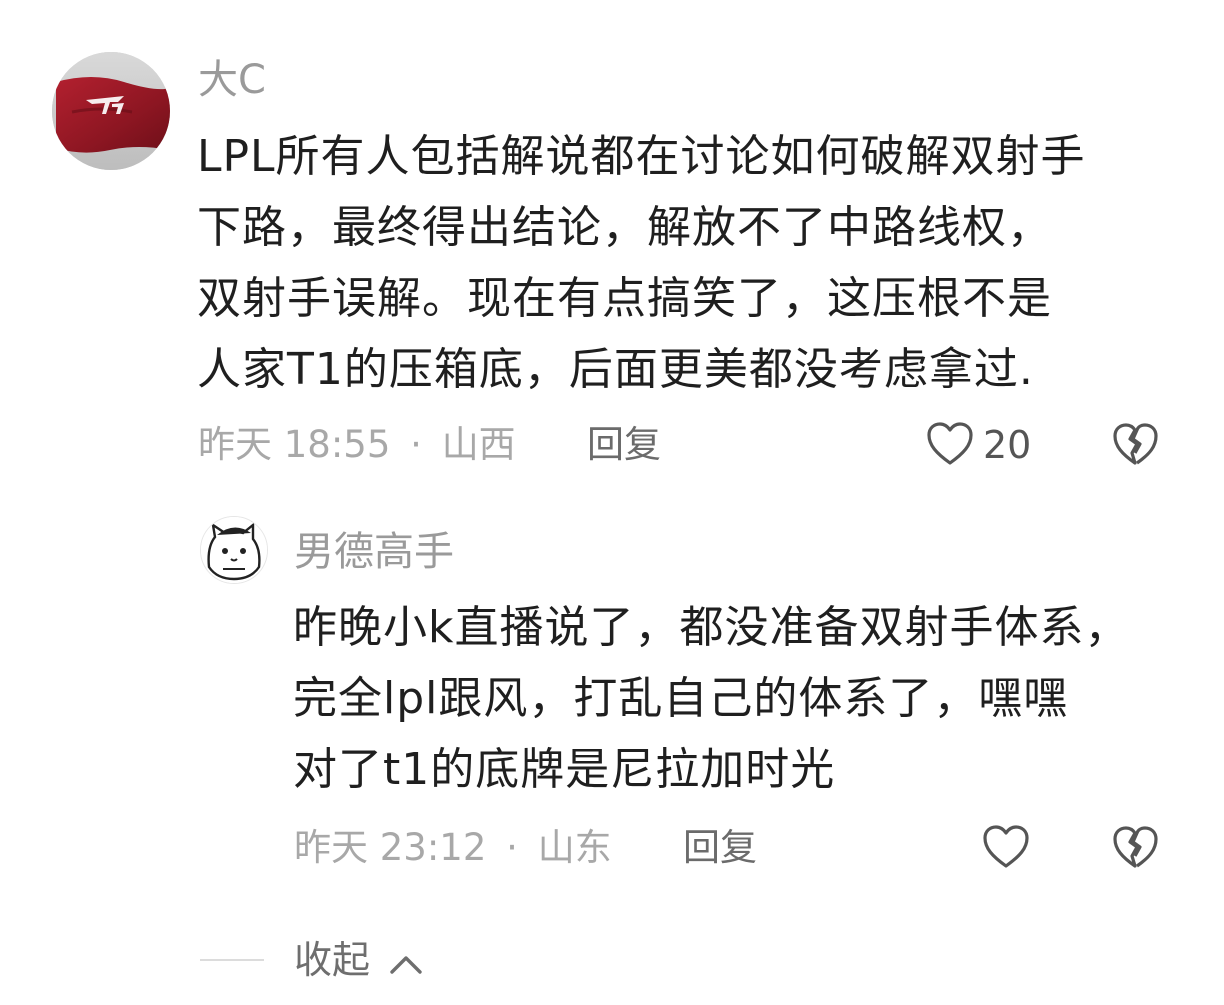 This screenshot has width=1224, height=1005. I want to click on t1-flag-avatar-image, so click(111, 111).